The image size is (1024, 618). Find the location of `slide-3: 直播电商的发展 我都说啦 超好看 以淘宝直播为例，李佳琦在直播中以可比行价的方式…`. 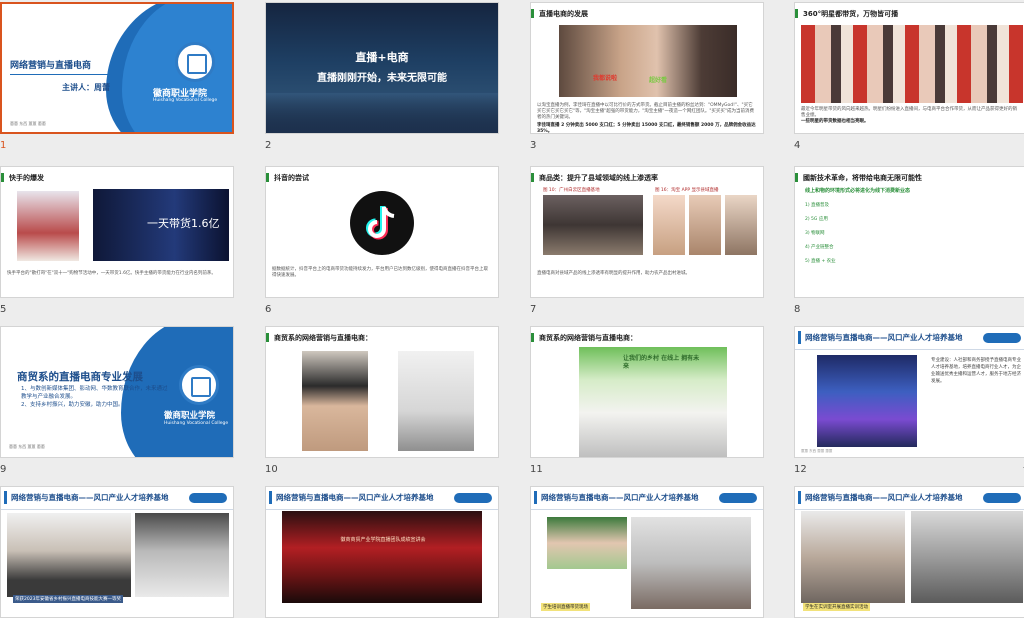

slide-3: 直播电商的发展 我都说啦 超好看 以淘宝直播为例，李佳琦在直播中以可比行价的方式… is located at coordinates (650, 76).